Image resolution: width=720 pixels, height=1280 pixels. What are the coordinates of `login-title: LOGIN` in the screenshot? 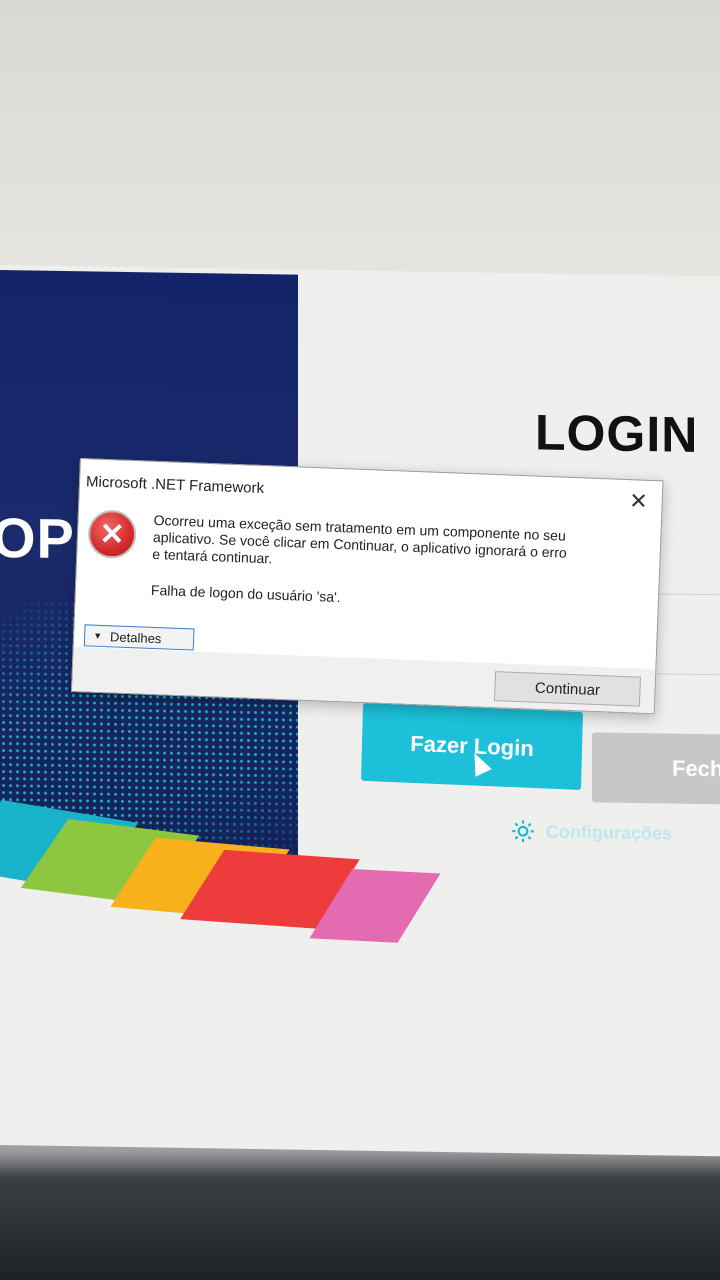 It's located at (617, 433).